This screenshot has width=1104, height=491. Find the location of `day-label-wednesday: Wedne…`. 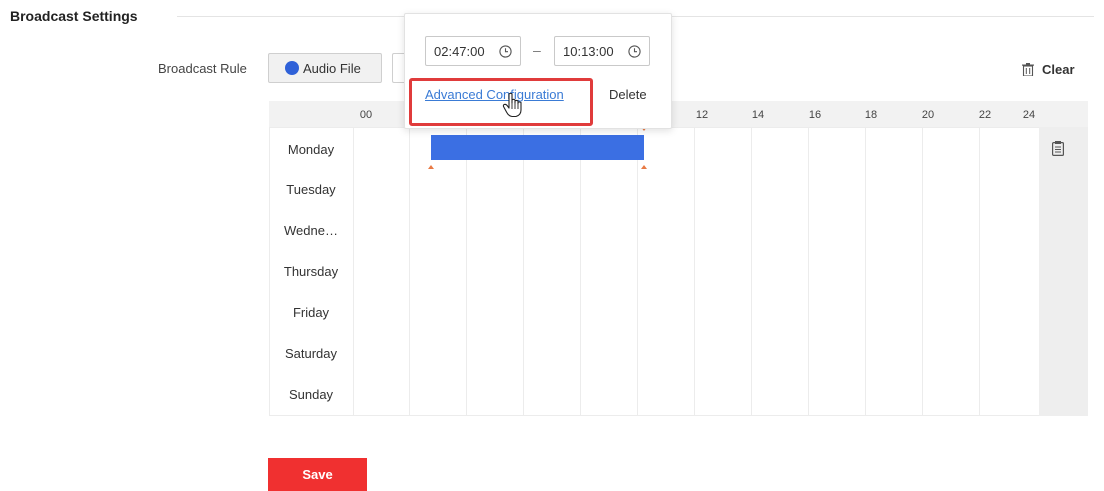

day-label-wednesday: Wedne… is located at coordinates (311, 230).